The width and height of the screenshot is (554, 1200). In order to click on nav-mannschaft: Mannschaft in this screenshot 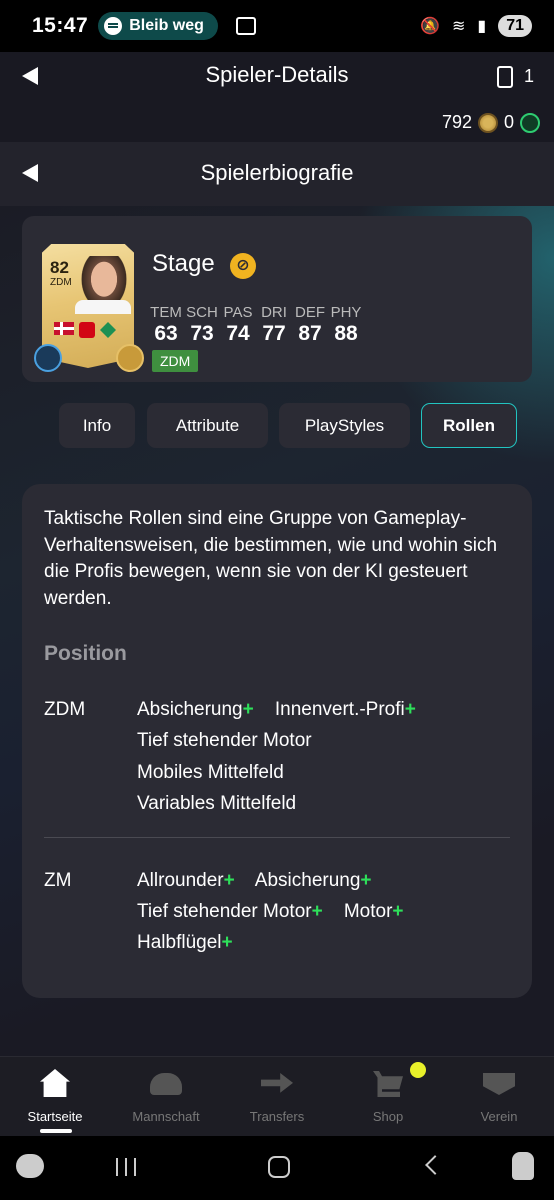, I will do `click(166, 1095)`.